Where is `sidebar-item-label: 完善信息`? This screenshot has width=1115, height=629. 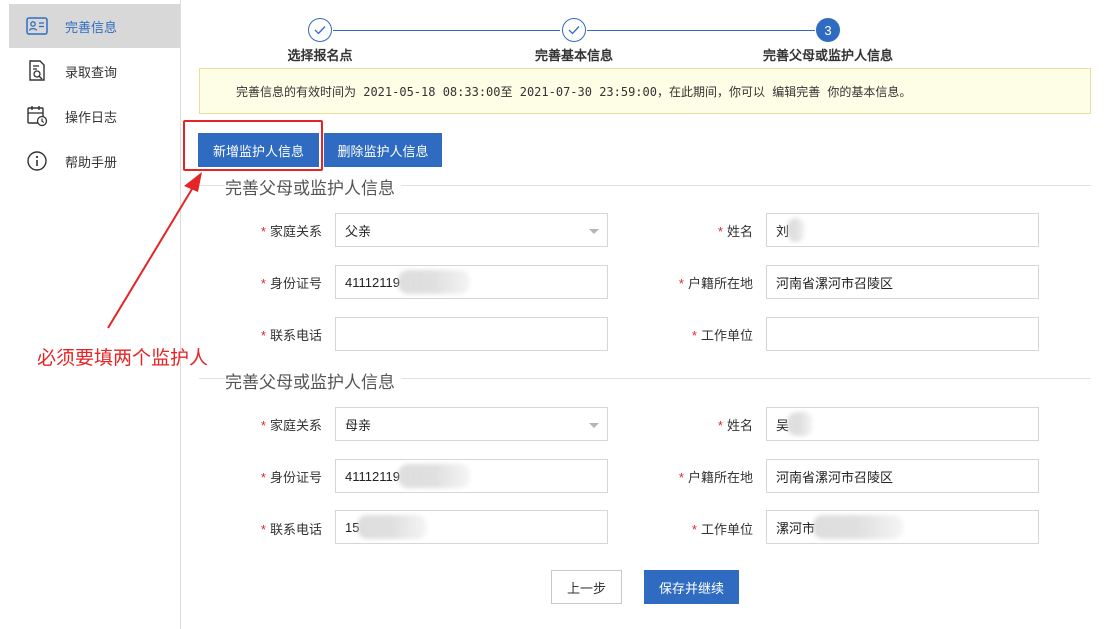 sidebar-item-label: 完善信息 is located at coordinates (91, 27).